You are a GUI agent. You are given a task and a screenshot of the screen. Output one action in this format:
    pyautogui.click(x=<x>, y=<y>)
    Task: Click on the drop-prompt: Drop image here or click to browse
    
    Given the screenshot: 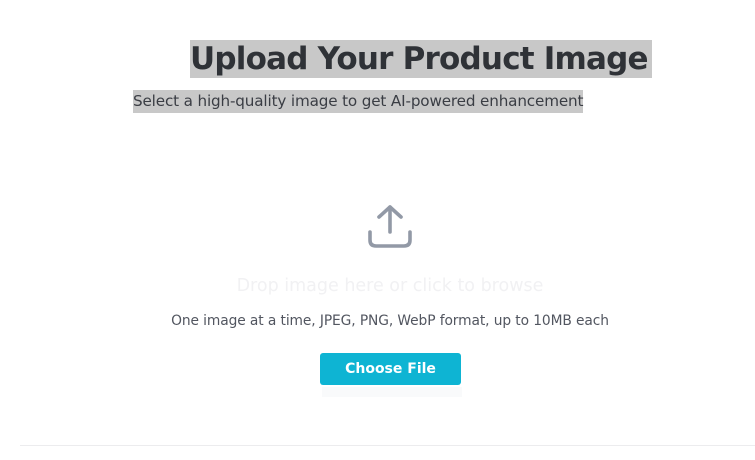 What is the action you would take?
    pyautogui.click(x=390, y=286)
    